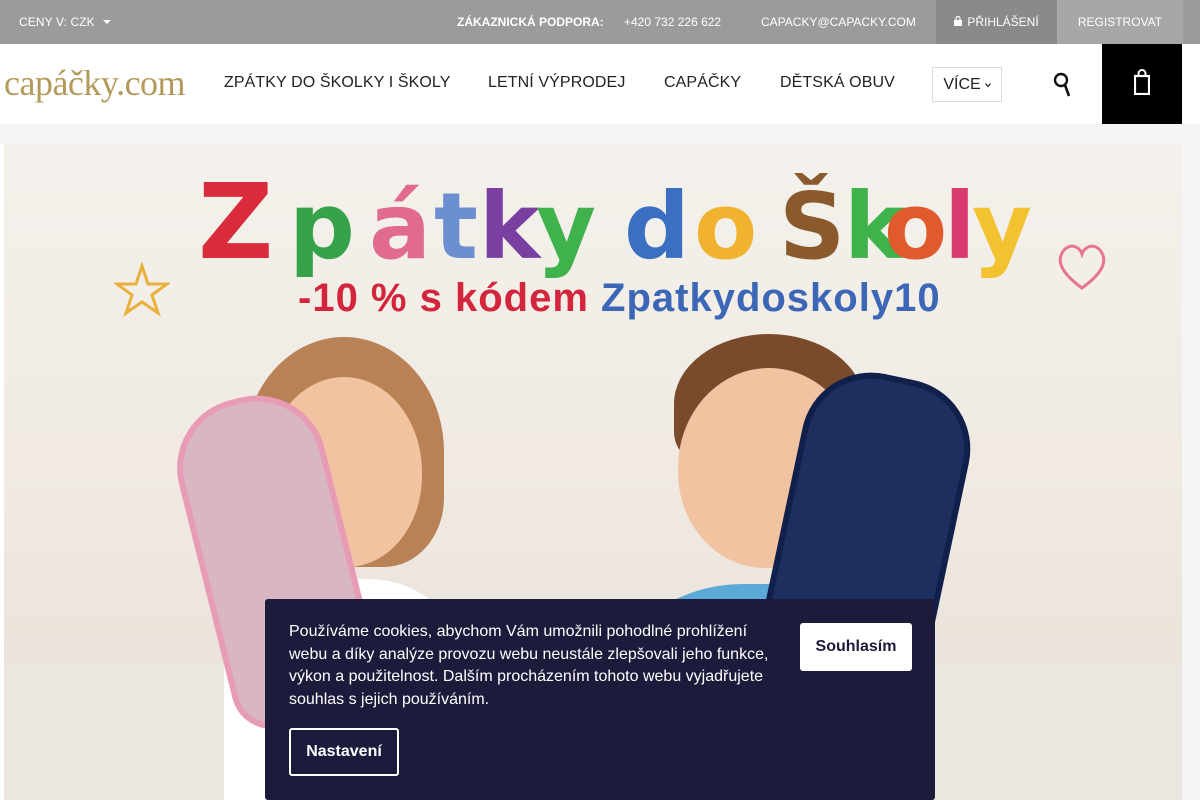 The image size is (1200, 800). Describe the element at coordinates (337, 83) in the screenshot. I see `nav-item-back-to-school: ZPÁTKY DO ŠKOLKY I ŠKOLY` at that location.